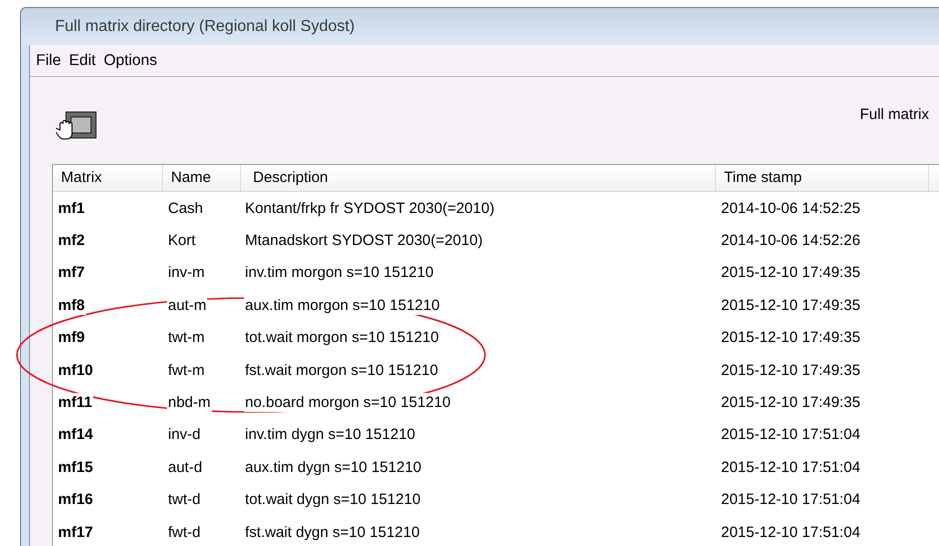  What do you see at coordinates (108, 178) in the screenshot?
I see `column-header: Matrix` at bounding box center [108, 178].